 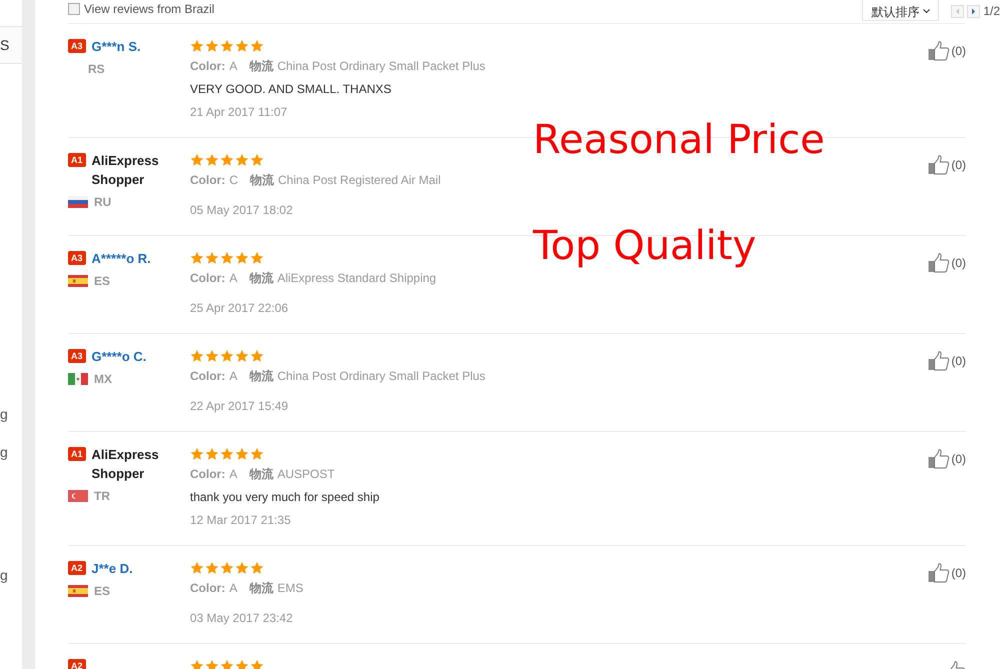 I want to click on next-page-button, so click(x=973, y=11).